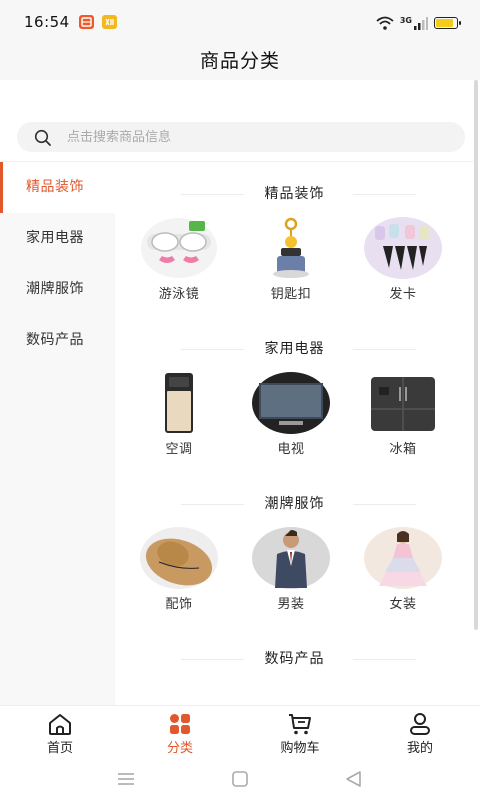 This screenshot has width=480, height=800. I want to click on tab-label: 我的, so click(419, 748).